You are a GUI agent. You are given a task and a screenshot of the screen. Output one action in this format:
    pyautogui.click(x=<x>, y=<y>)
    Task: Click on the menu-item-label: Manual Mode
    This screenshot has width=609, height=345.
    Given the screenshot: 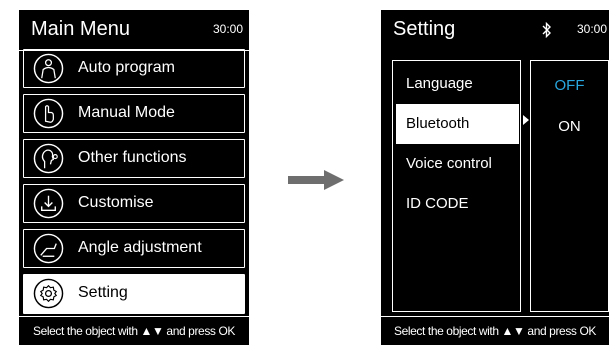 What is the action you would take?
    pyautogui.click(x=126, y=112)
    